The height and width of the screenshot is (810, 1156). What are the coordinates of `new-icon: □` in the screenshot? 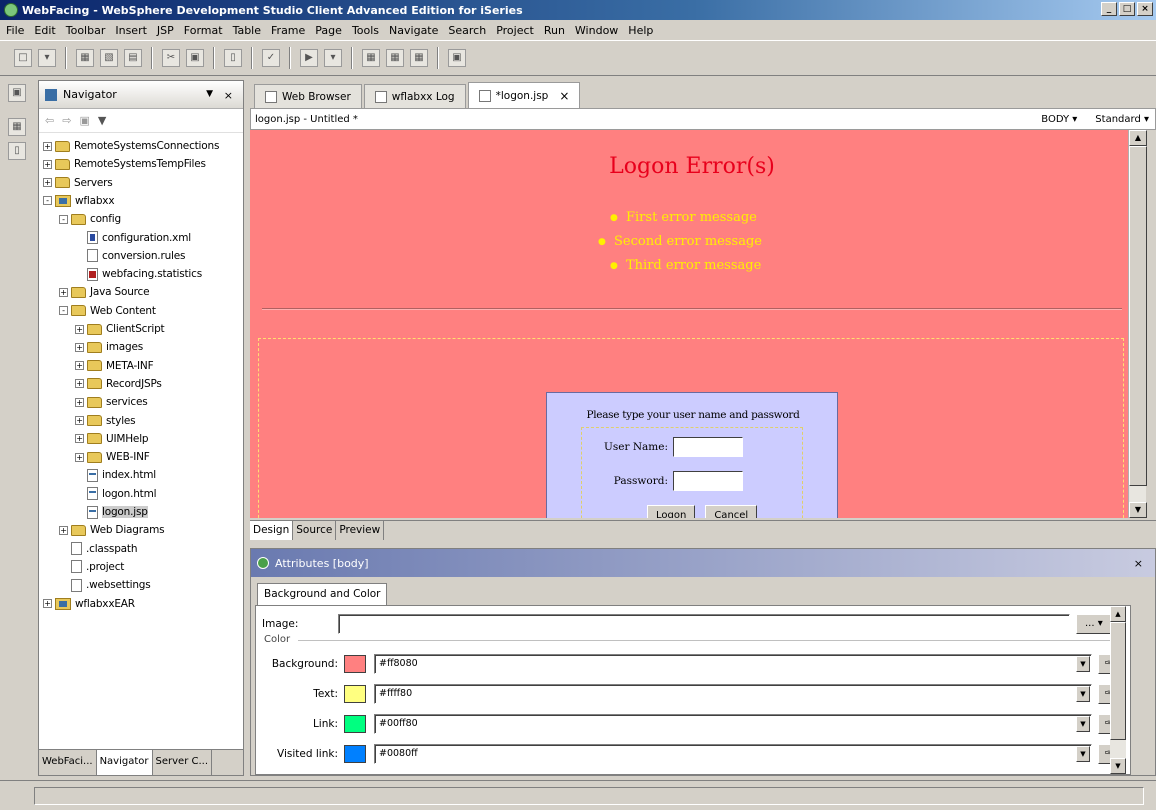 It's located at (23, 58).